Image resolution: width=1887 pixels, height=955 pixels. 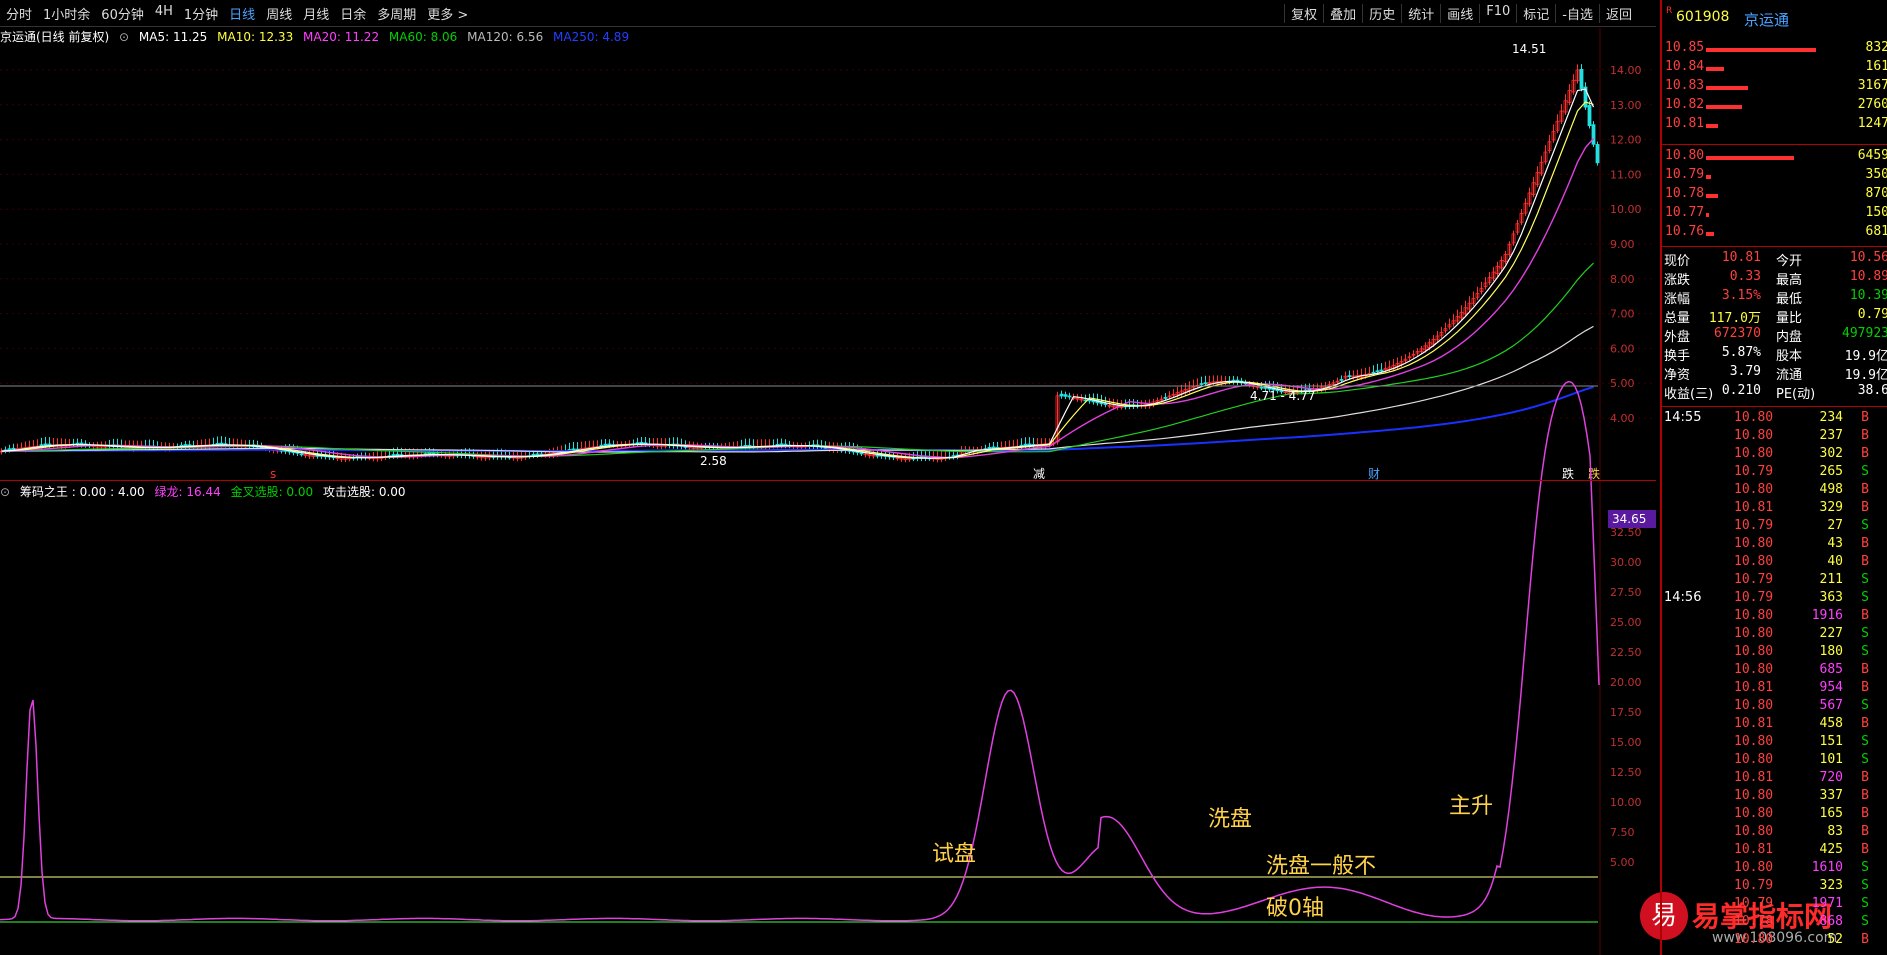 What do you see at coordinates (1774, 527) in the screenshot?
I see `tick-row-6: 10.79 27 S` at bounding box center [1774, 527].